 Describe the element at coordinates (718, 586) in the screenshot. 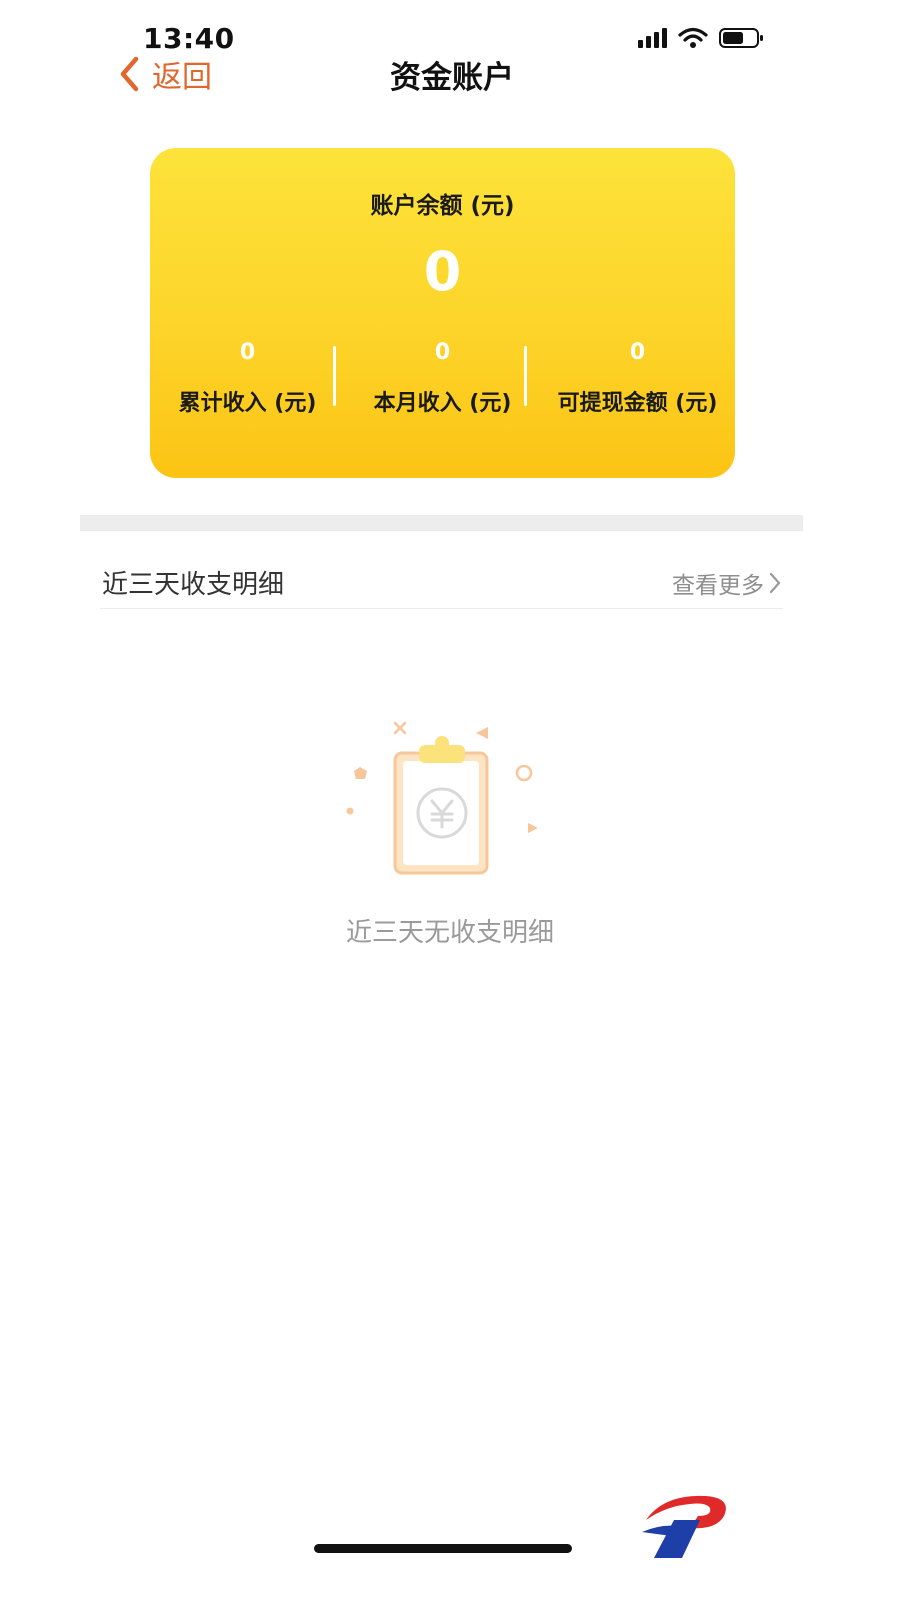

I see `view-more-label: 查看更多` at that location.